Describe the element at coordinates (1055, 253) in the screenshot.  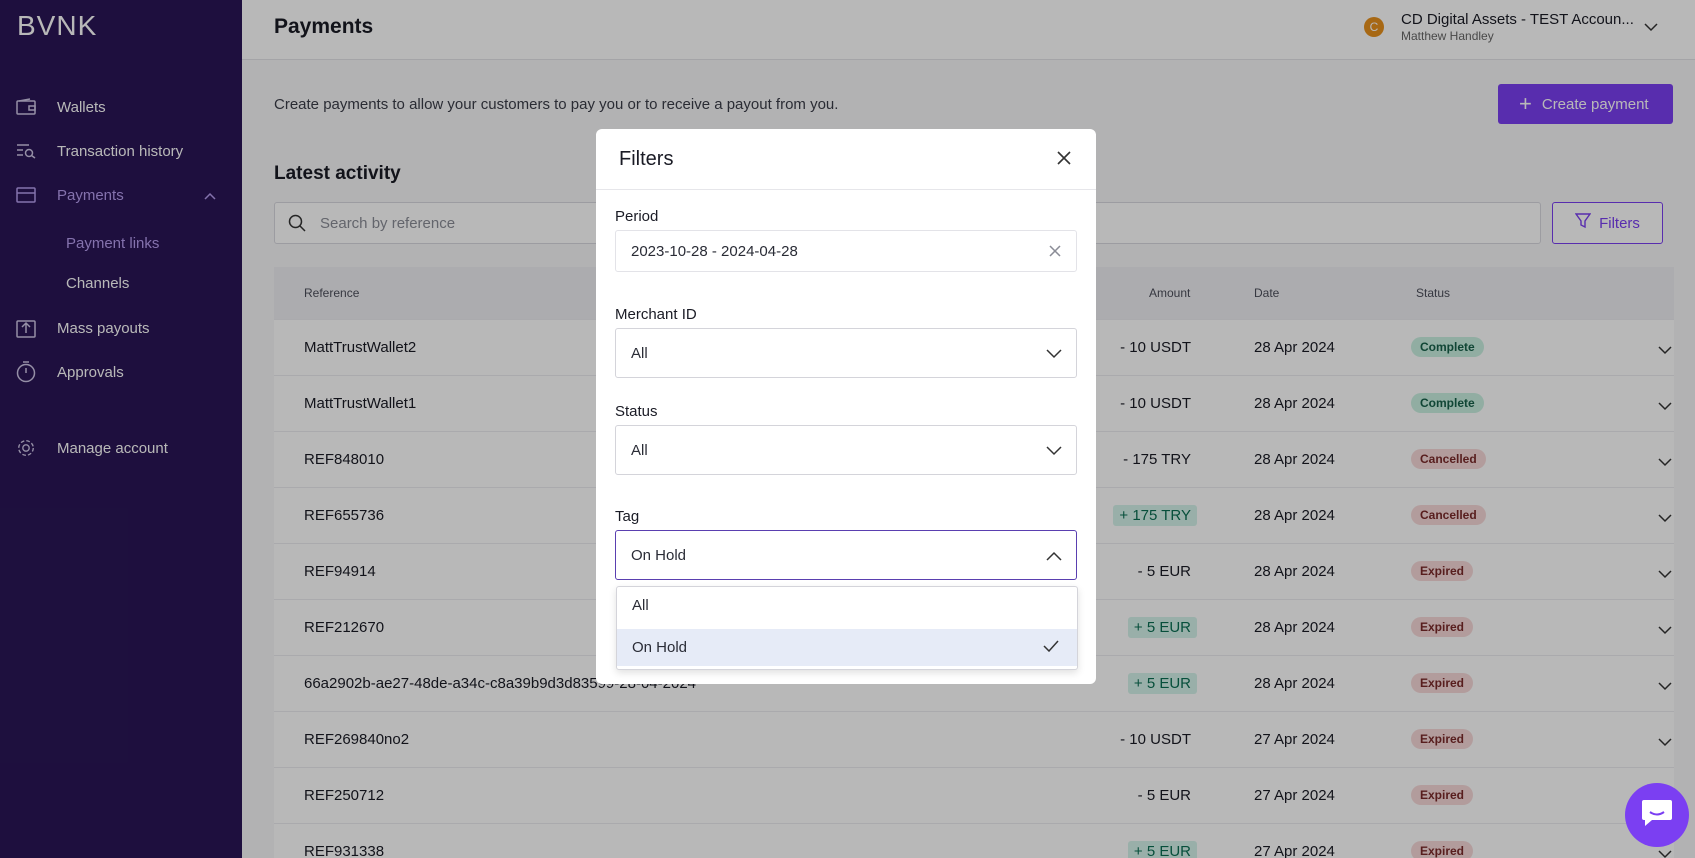
I see `clear-icon` at that location.